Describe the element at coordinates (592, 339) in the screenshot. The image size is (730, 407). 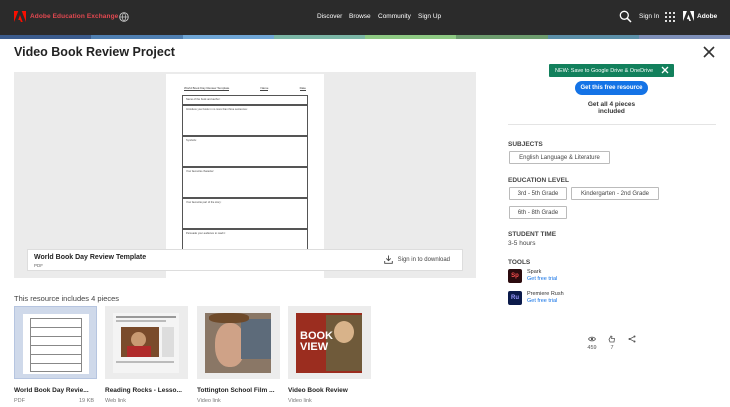
I see `eye-icon` at that location.